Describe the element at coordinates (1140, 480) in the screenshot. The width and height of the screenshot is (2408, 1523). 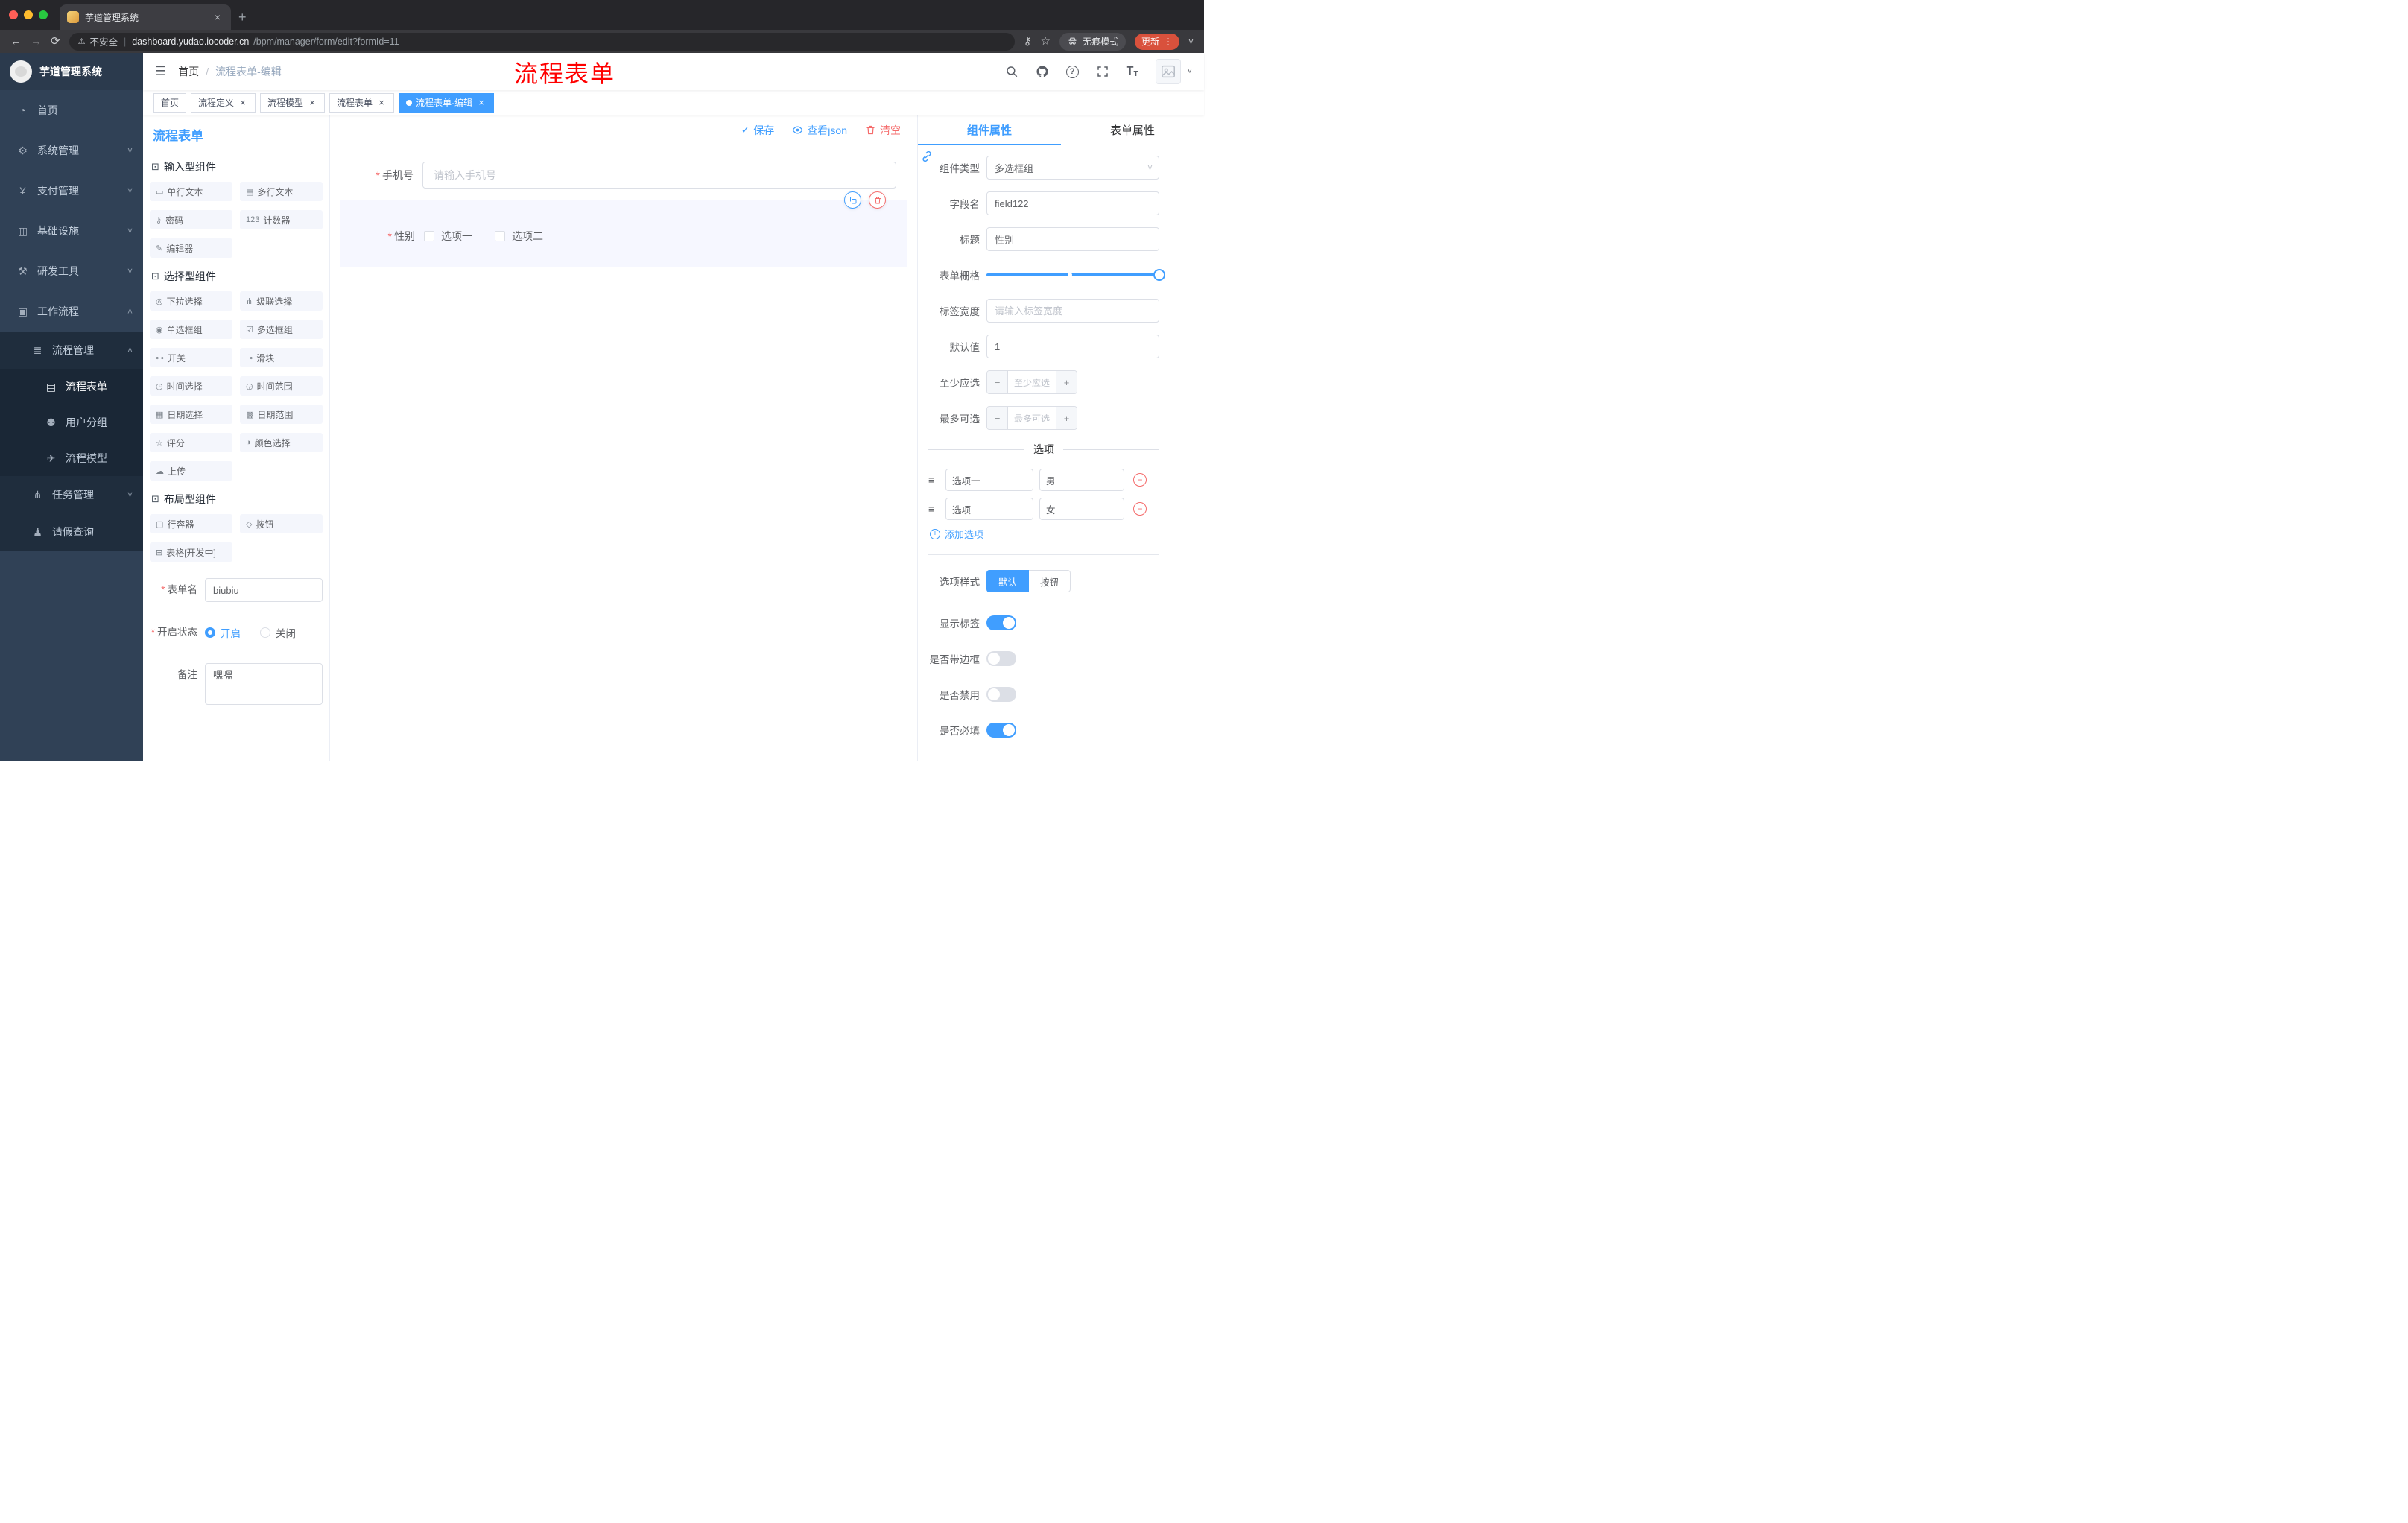
I see `remove-option-button: −` at that location.